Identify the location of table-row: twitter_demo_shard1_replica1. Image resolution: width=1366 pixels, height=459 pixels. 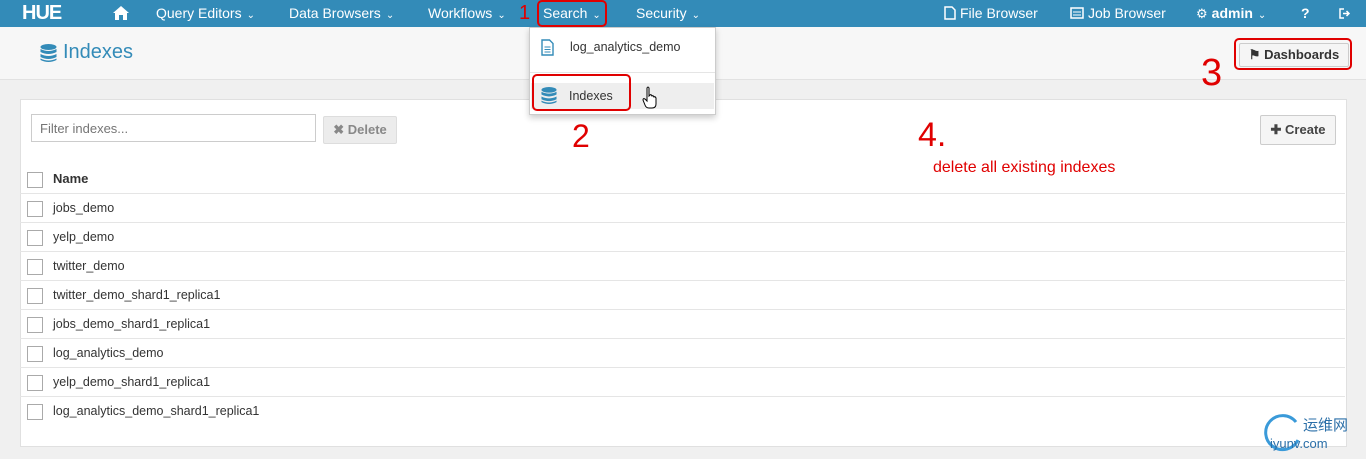
(682, 295).